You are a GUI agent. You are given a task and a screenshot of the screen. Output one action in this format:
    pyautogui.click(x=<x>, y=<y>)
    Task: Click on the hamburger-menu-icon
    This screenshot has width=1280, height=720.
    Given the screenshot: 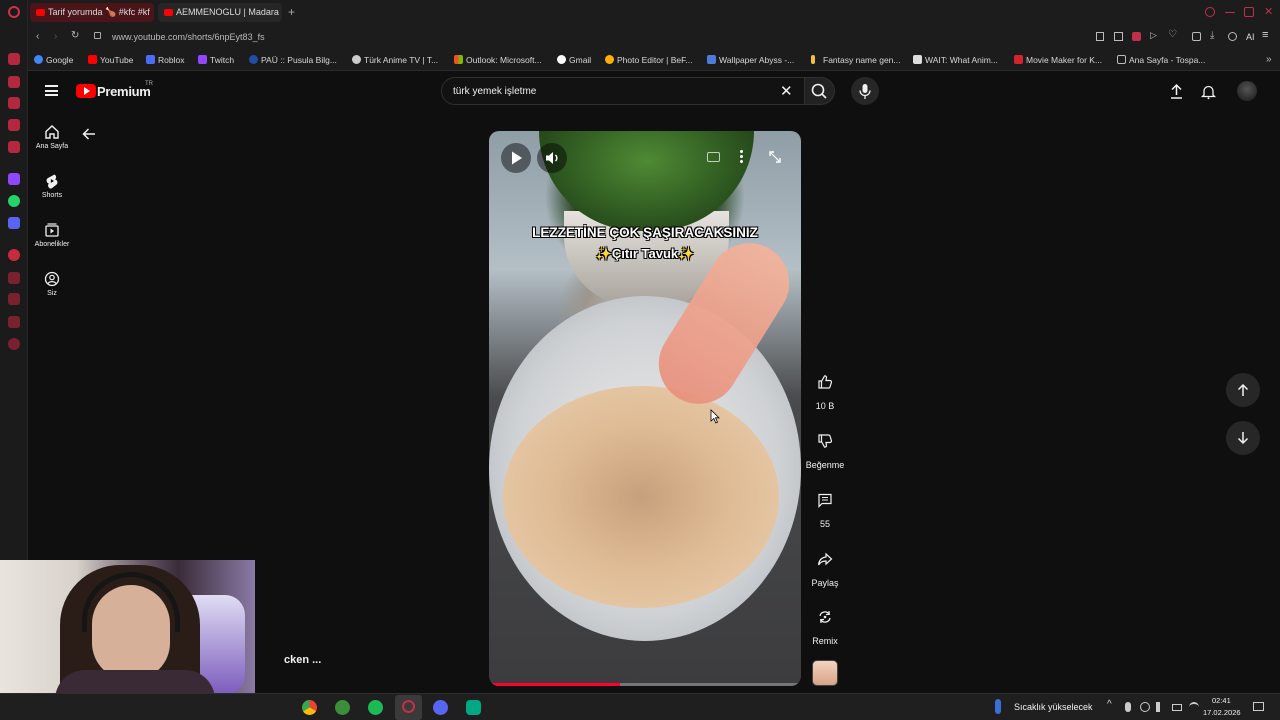 What is the action you would take?
    pyautogui.click(x=51, y=90)
    